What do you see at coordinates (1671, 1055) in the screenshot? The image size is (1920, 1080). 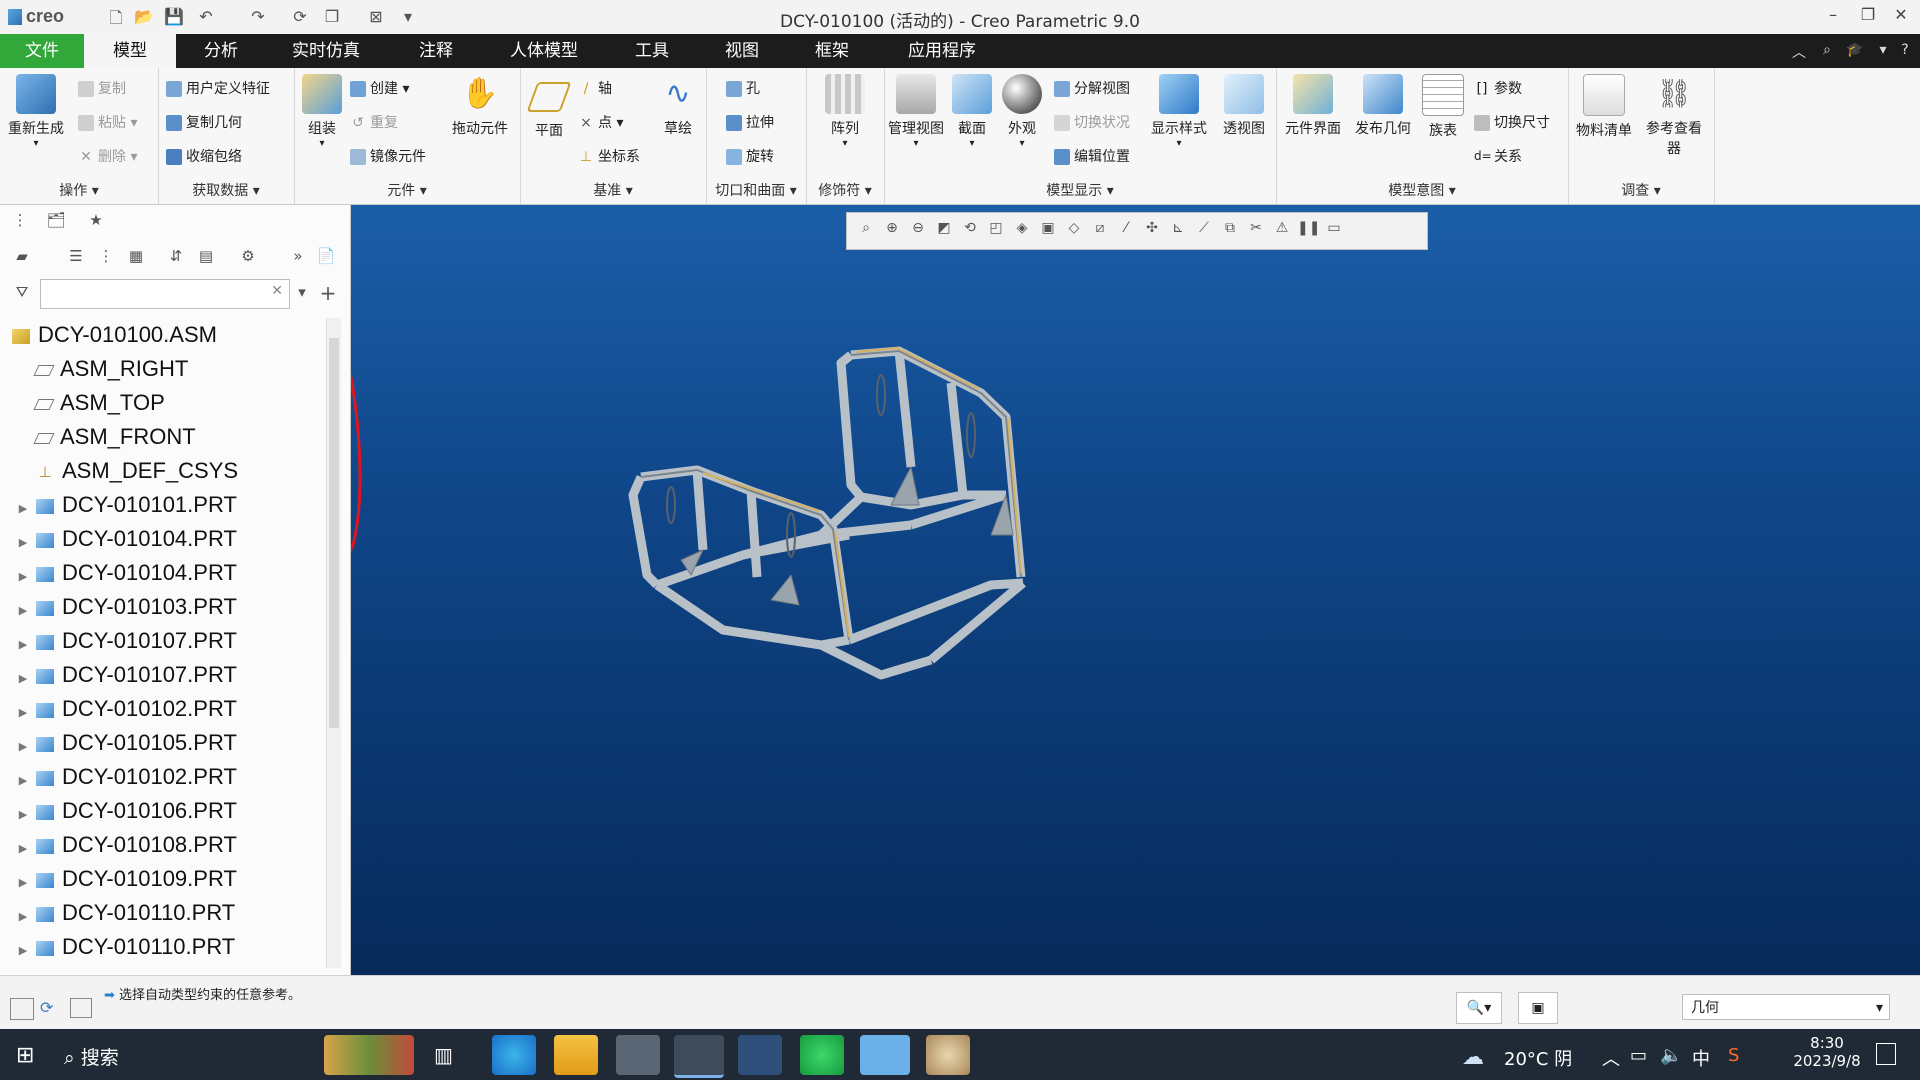 I see `volume-icon: 🔈` at bounding box center [1671, 1055].